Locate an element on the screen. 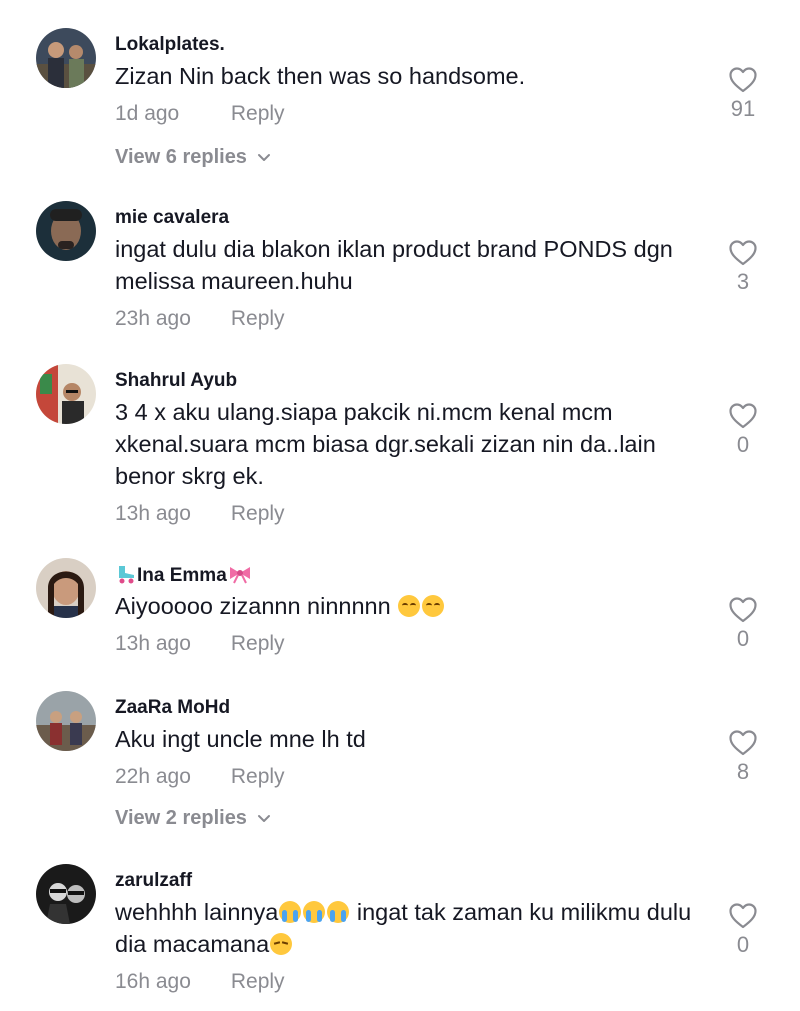  comment-time: 16h ago is located at coordinates (153, 981).